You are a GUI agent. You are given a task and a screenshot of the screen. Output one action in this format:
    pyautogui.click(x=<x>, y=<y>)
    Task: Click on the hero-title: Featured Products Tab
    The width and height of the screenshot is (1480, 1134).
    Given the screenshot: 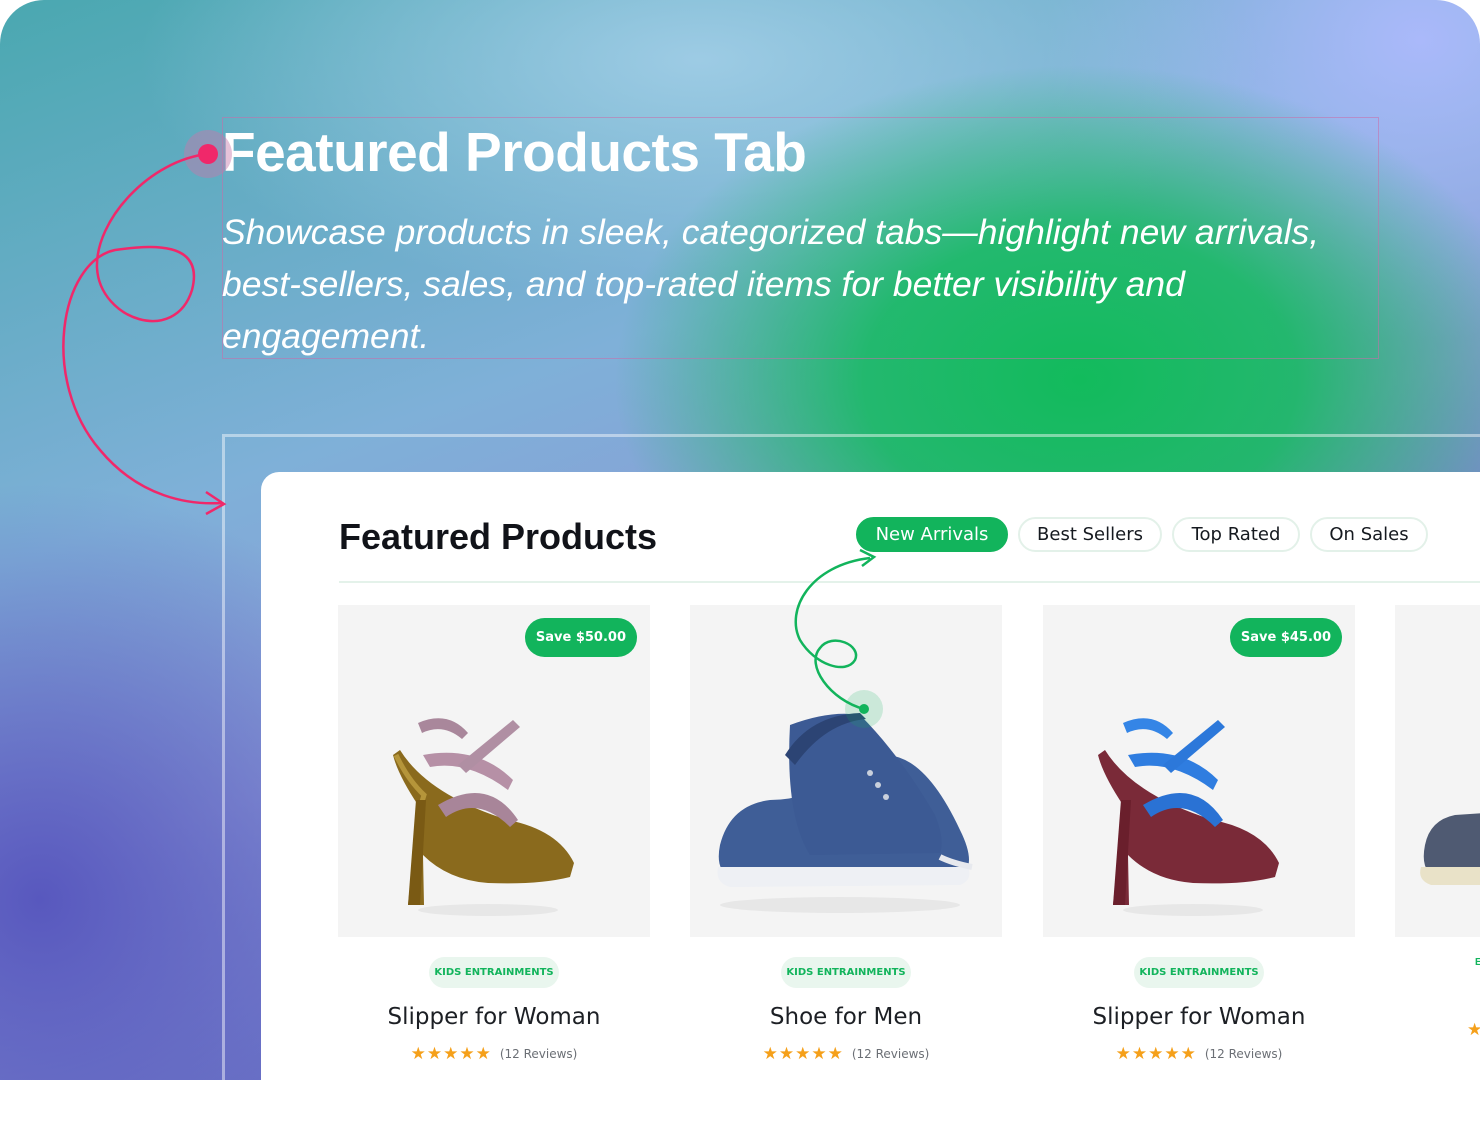 What is the action you would take?
    pyautogui.click(x=514, y=152)
    